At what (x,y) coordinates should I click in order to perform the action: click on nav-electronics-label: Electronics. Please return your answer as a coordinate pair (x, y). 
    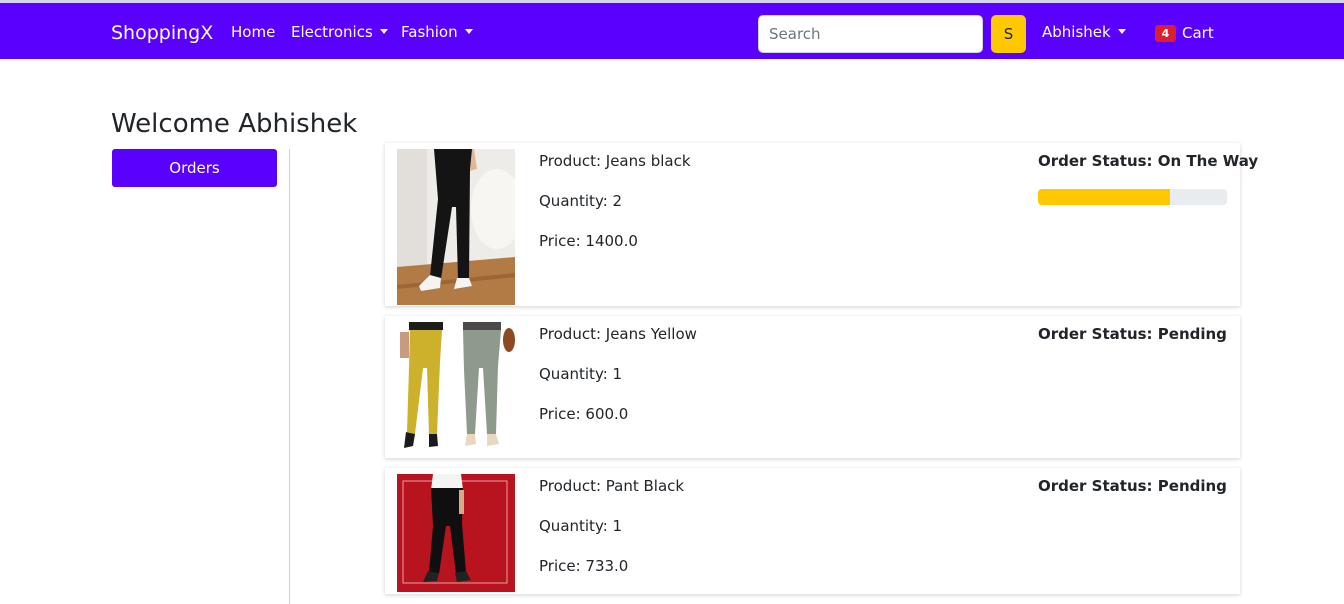
    Looking at the image, I should click on (332, 32).